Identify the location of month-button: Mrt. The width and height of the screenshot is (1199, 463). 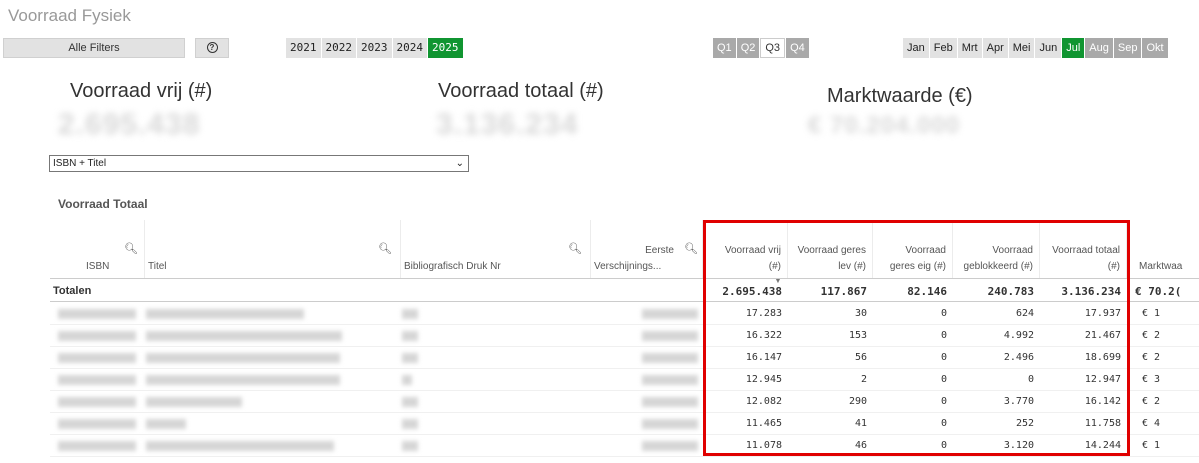
(969, 48).